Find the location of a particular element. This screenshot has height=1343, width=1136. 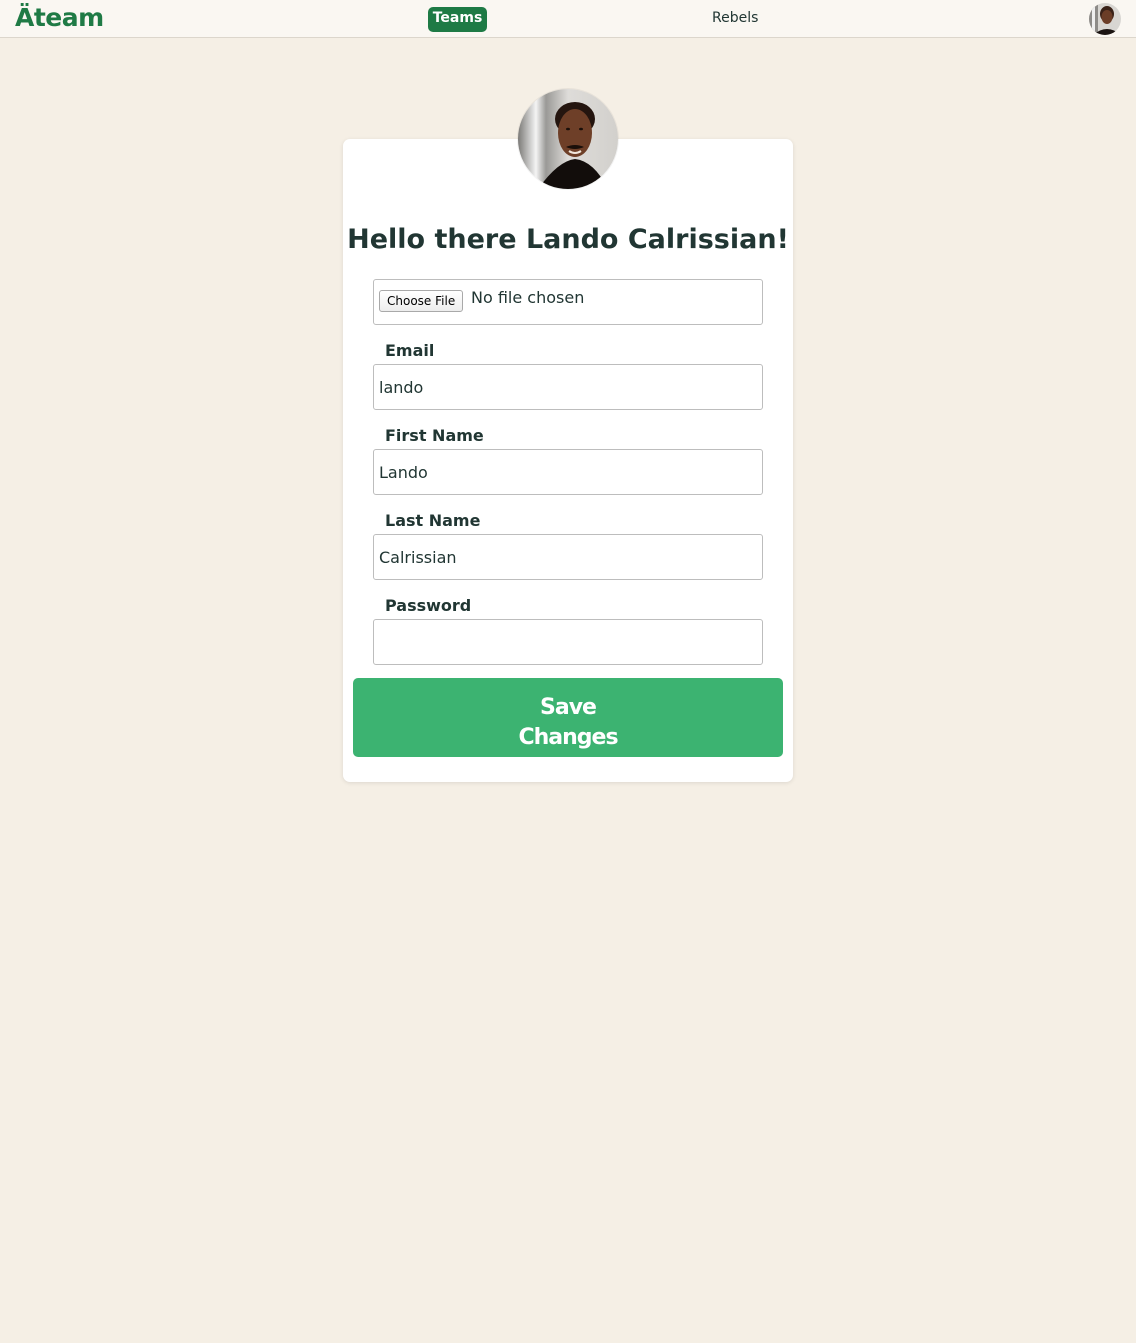

password-field is located at coordinates (568, 642).